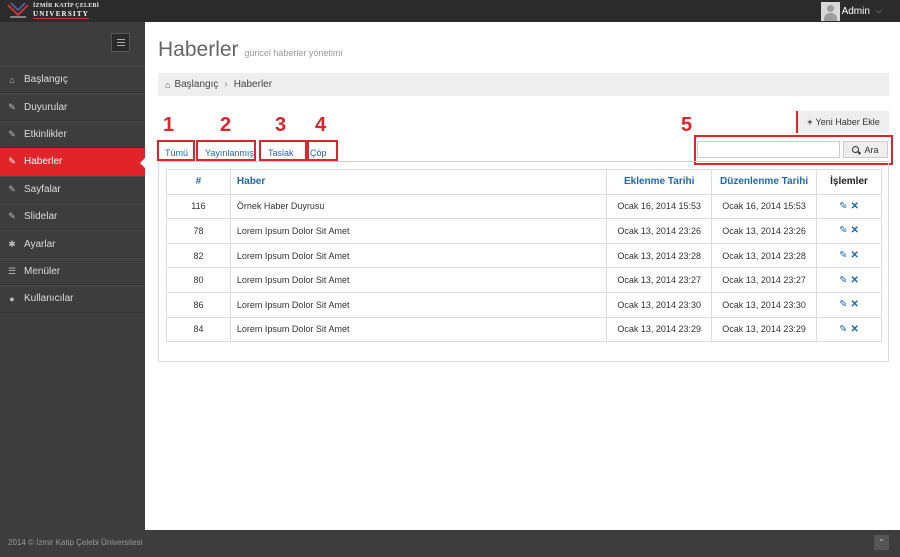  Describe the element at coordinates (46, 80) in the screenshot. I see `sidebar-item-label: Başlangıç` at that location.